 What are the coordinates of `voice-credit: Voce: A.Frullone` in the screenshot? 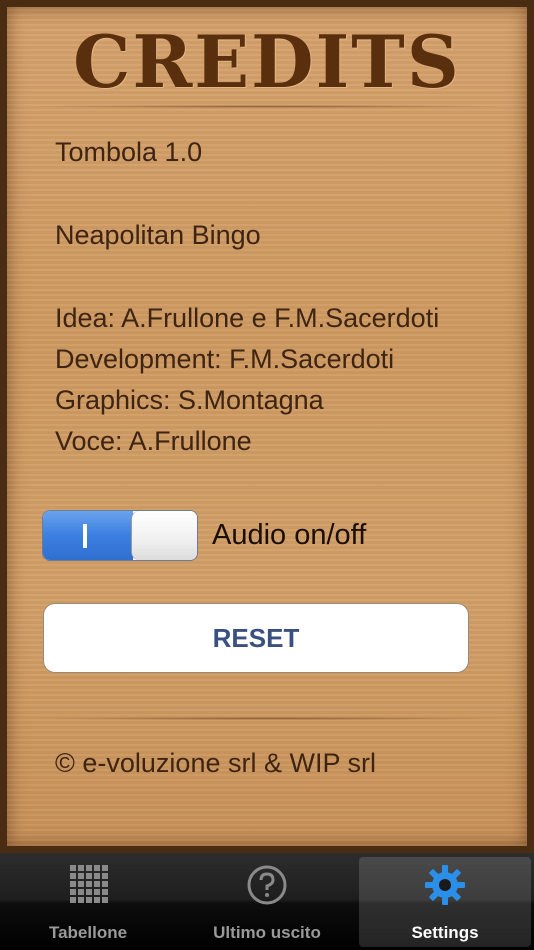 It's located at (153, 441).